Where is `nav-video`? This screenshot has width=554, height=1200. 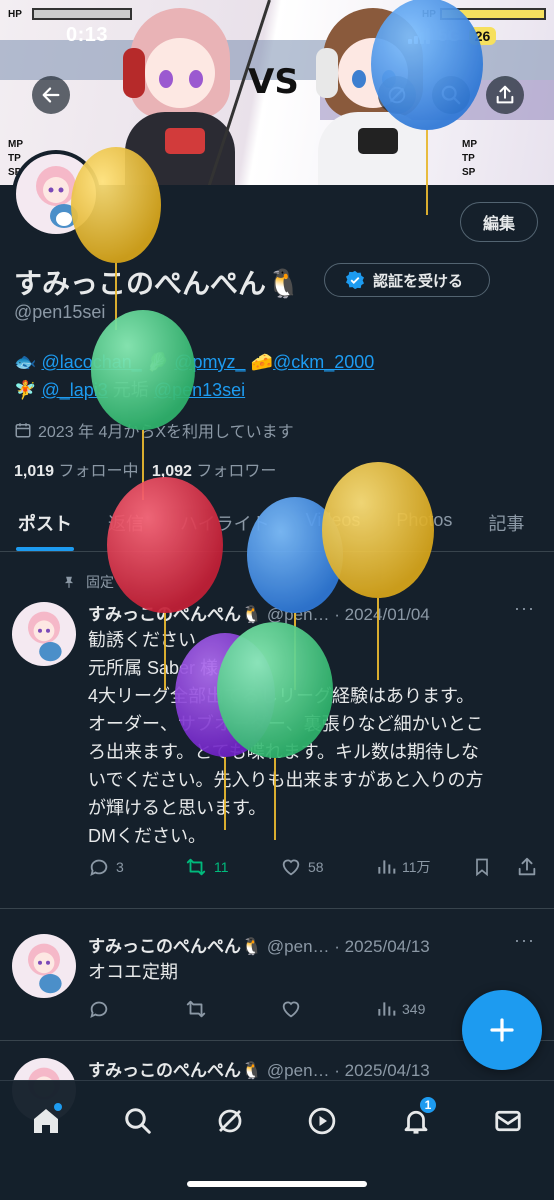 nav-video is located at coordinates (322, 1121).